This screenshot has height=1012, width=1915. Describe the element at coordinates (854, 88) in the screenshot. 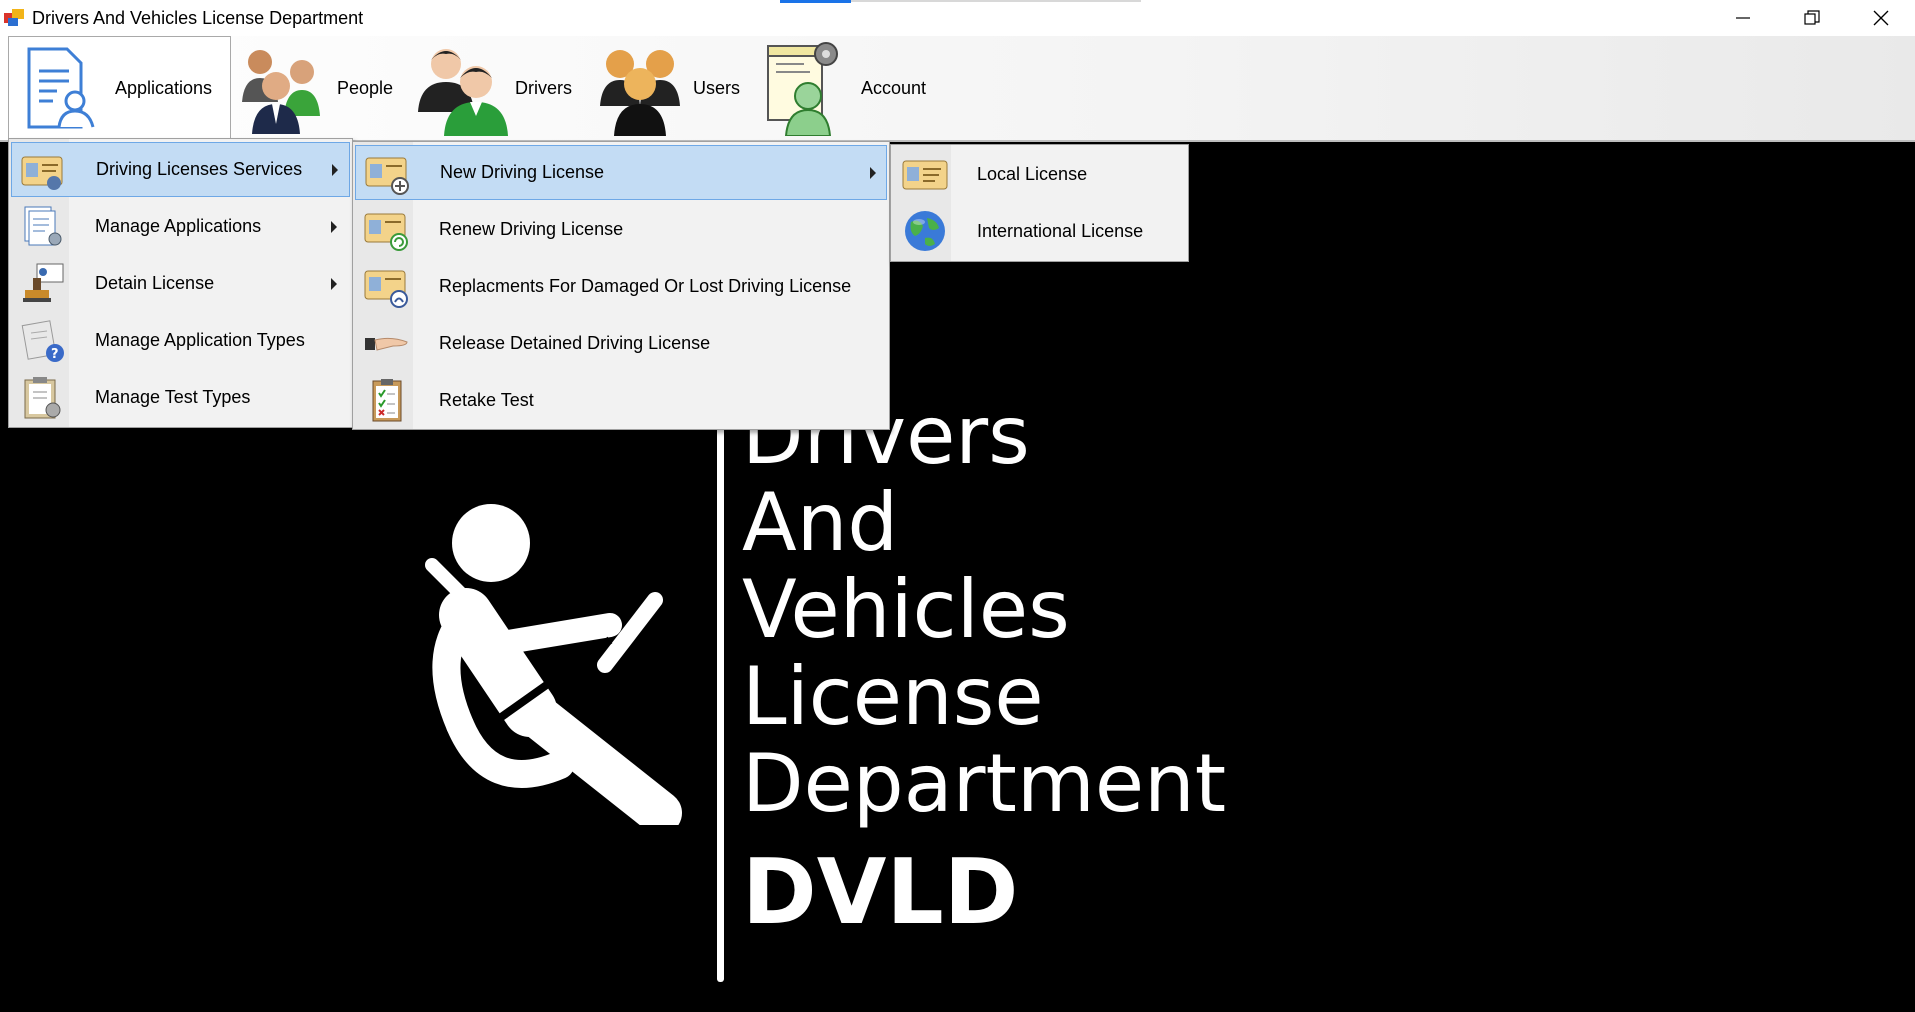

I see `menu-account: Account` at that location.